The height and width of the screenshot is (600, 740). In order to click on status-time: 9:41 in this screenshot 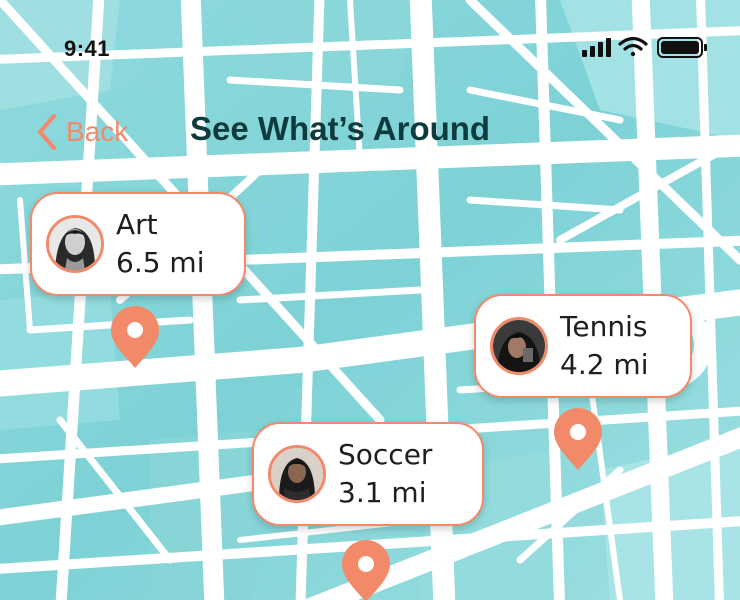, I will do `click(87, 48)`.